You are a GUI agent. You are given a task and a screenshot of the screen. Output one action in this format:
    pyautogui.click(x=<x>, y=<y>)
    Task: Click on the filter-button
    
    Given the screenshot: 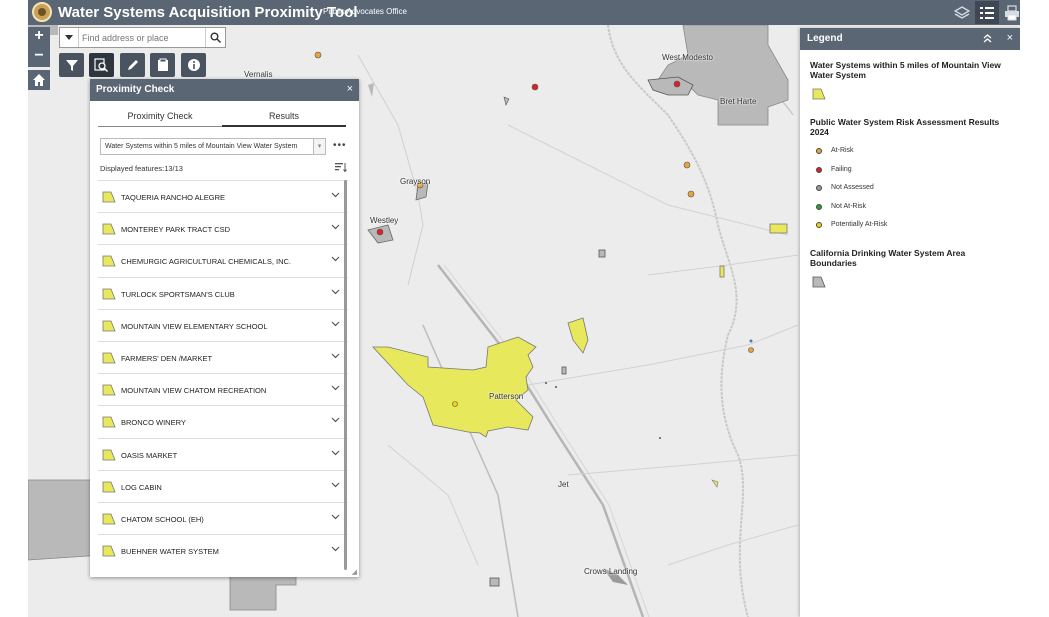 What is the action you would take?
    pyautogui.click(x=71, y=65)
    